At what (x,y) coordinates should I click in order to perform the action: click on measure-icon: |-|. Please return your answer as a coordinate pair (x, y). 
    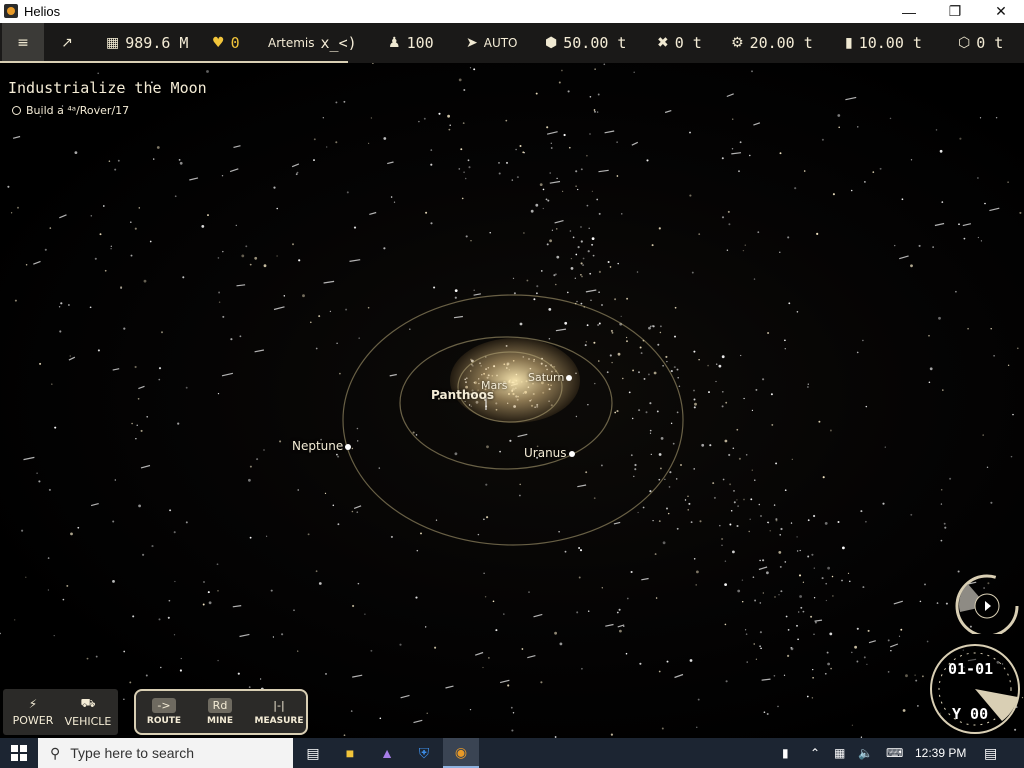
    Looking at the image, I should click on (279, 705).